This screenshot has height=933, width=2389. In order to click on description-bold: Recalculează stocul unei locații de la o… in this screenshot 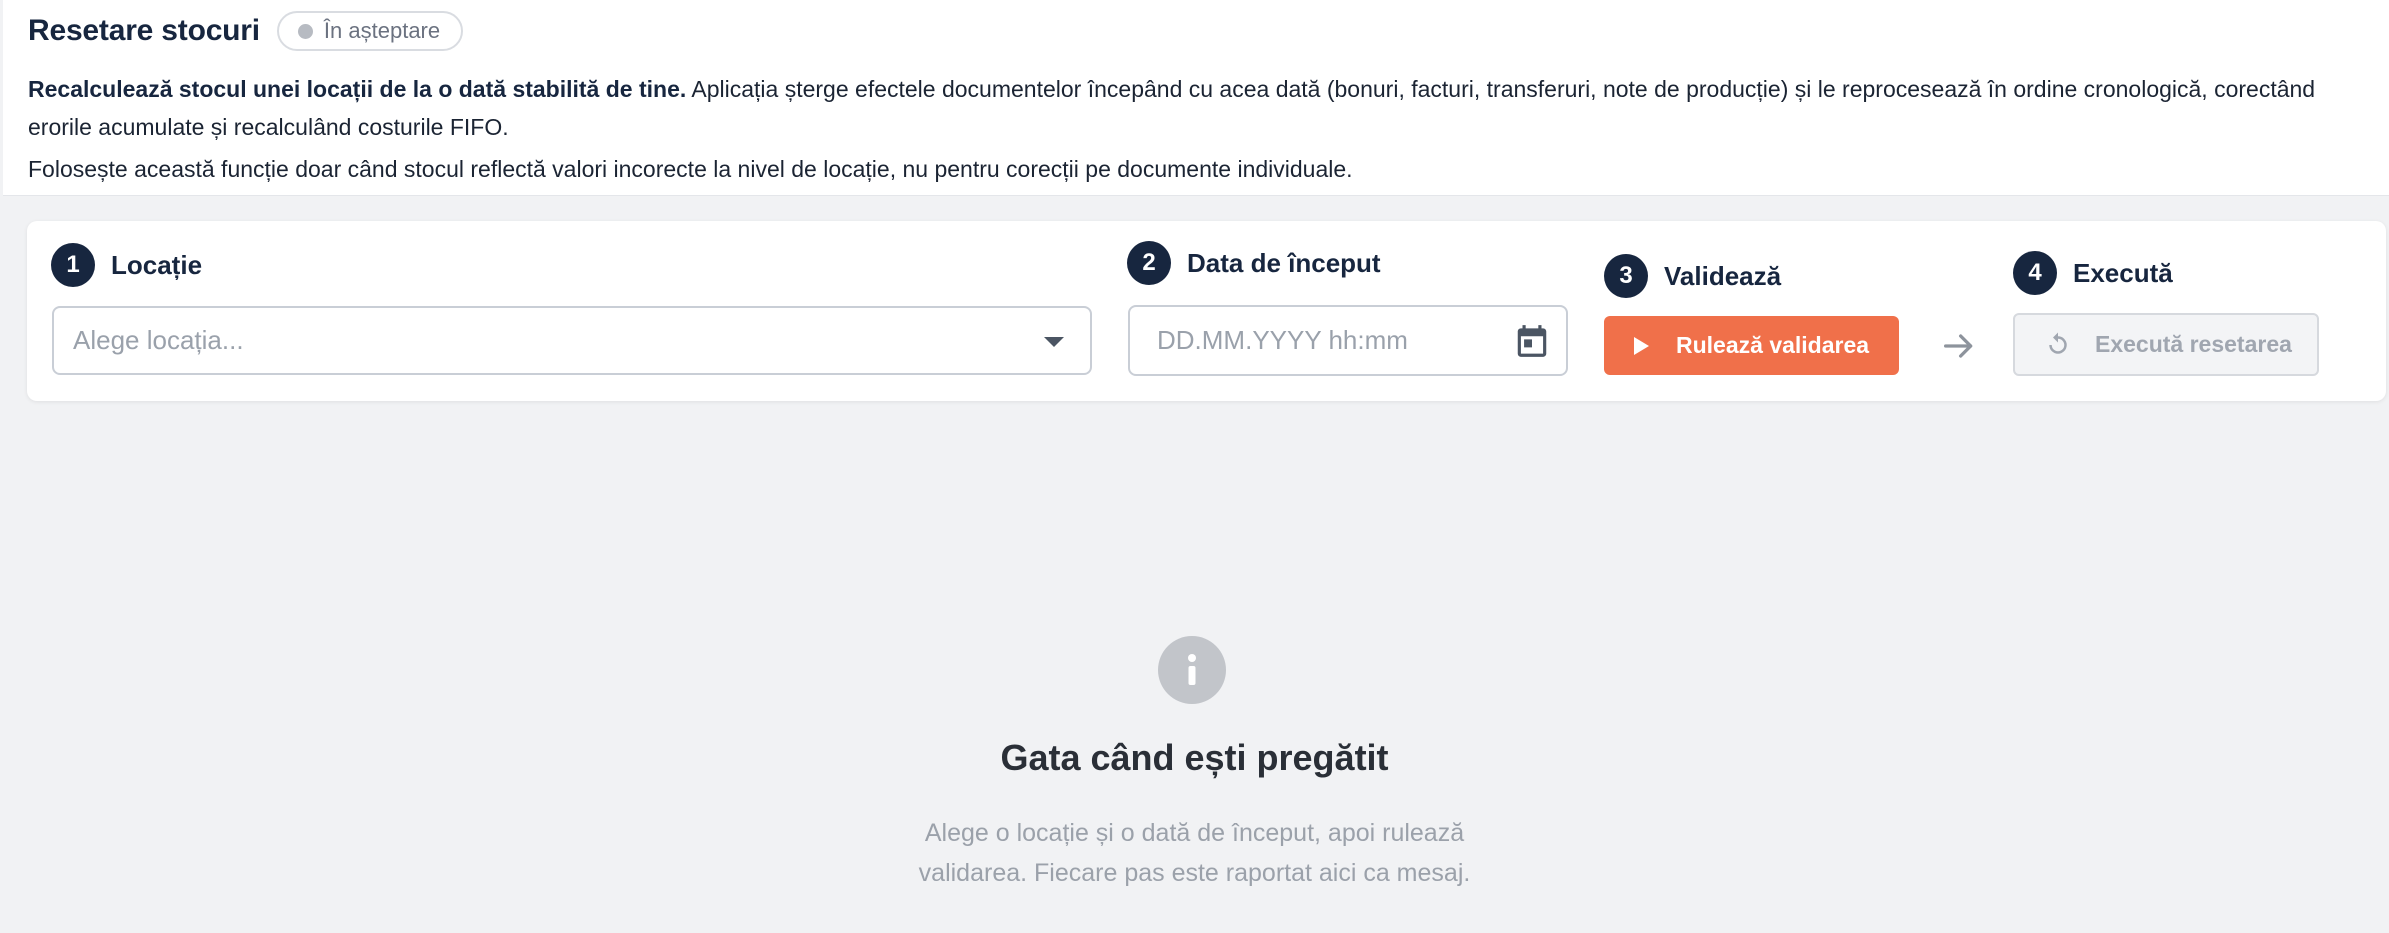, I will do `click(357, 89)`.